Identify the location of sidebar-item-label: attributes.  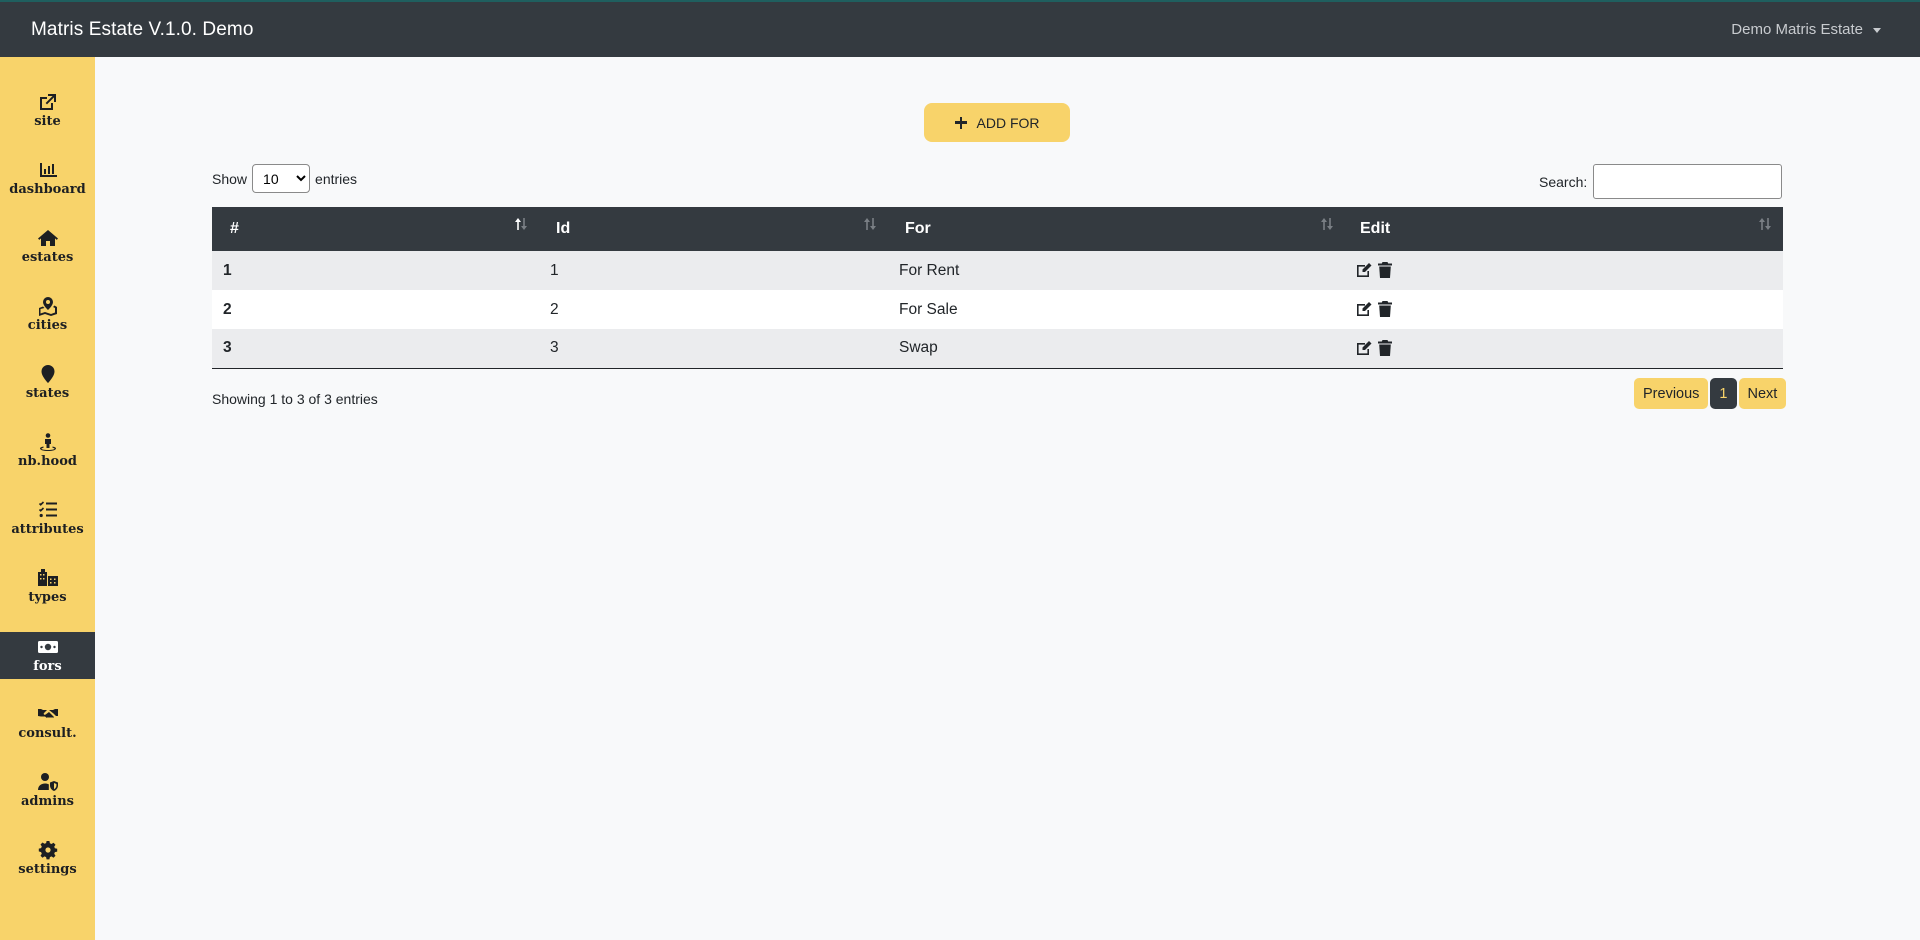
(47, 529).